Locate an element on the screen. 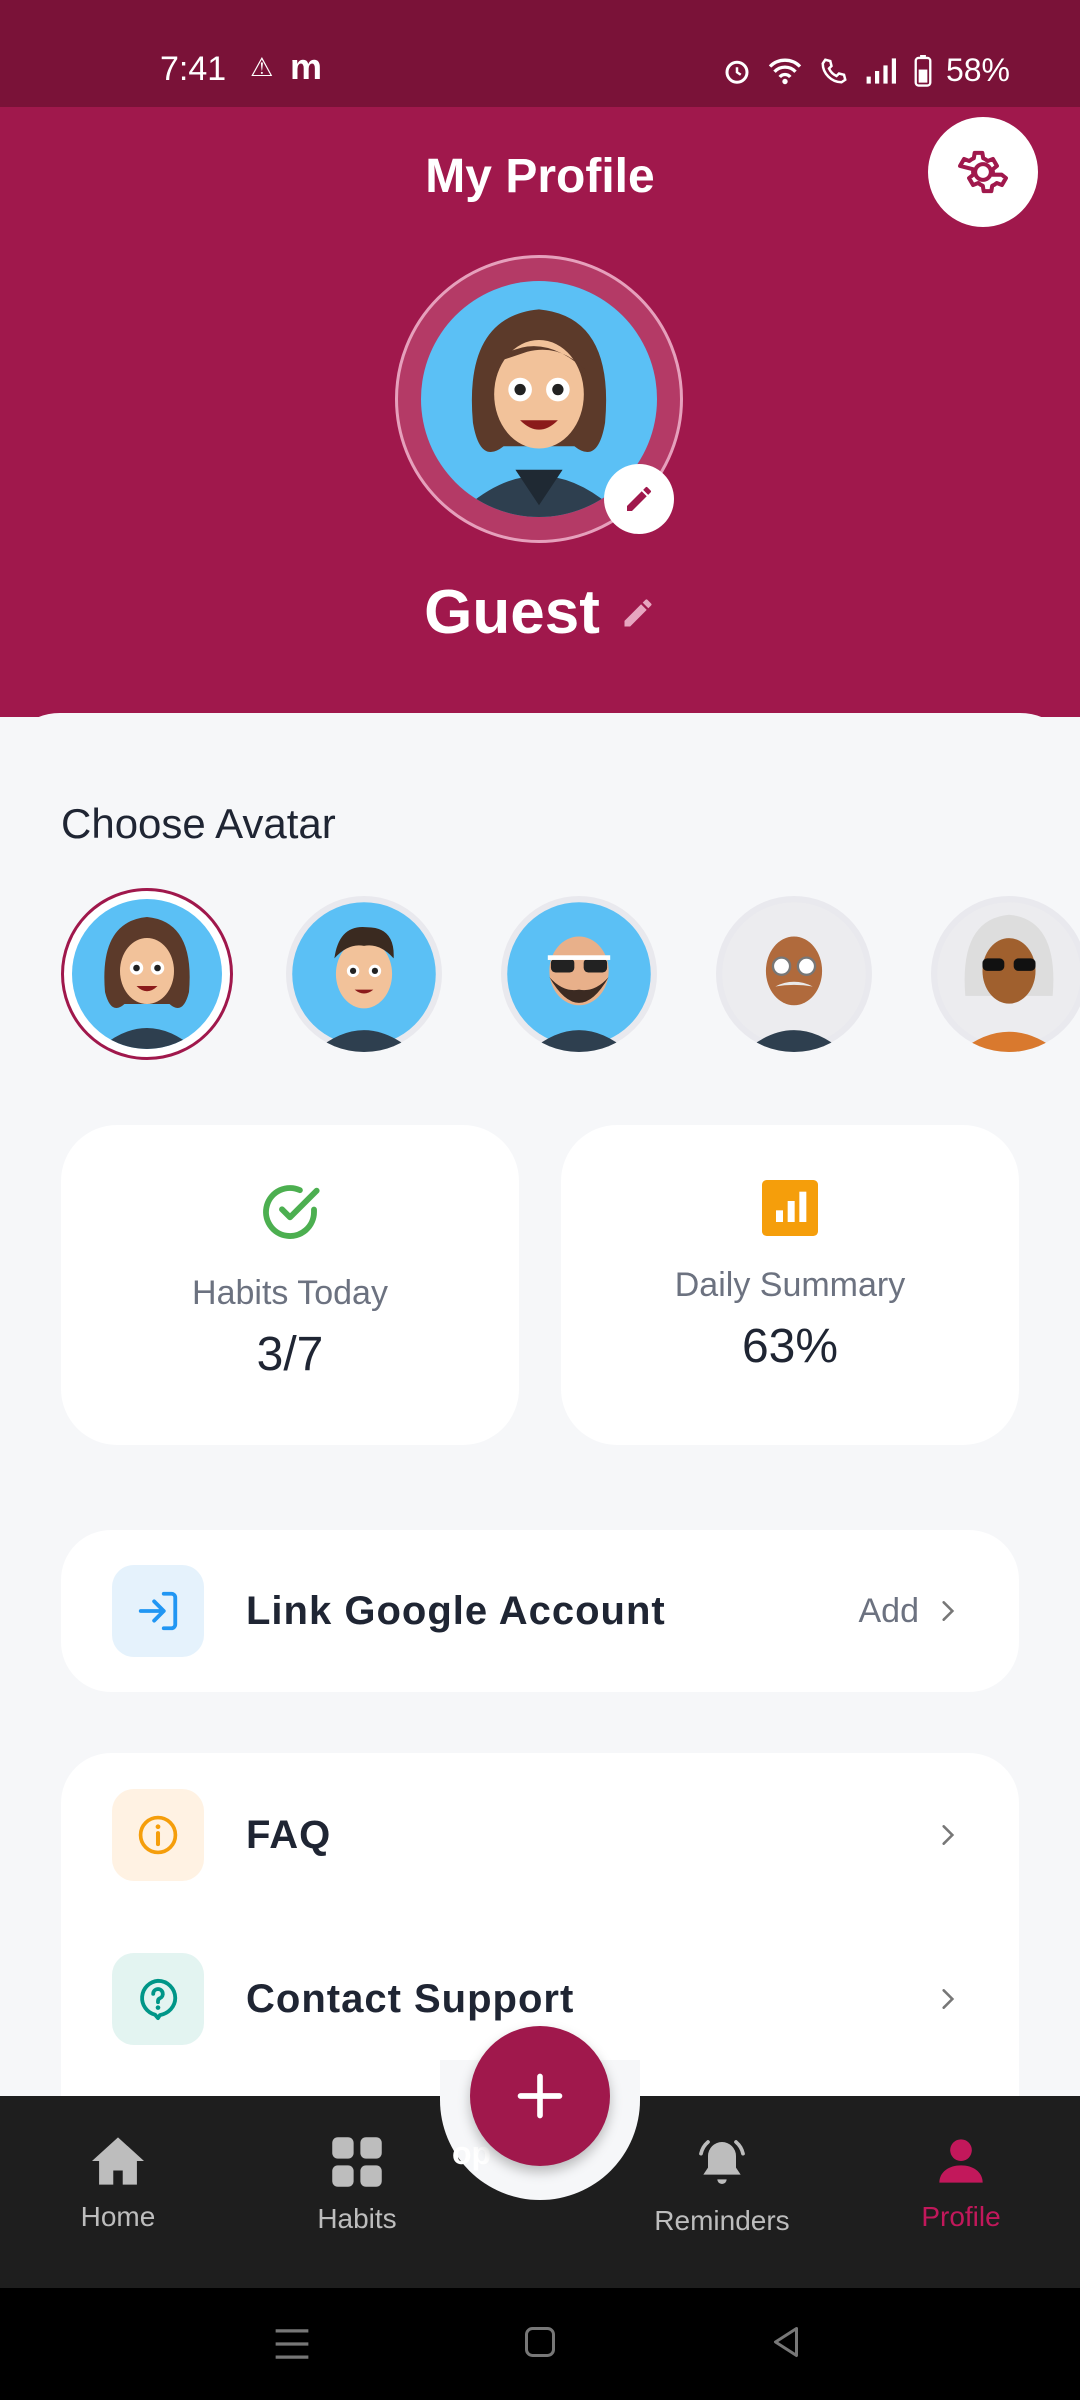 The height and width of the screenshot is (2400, 1080). home-system-icon is located at coordinates (540, 2342).